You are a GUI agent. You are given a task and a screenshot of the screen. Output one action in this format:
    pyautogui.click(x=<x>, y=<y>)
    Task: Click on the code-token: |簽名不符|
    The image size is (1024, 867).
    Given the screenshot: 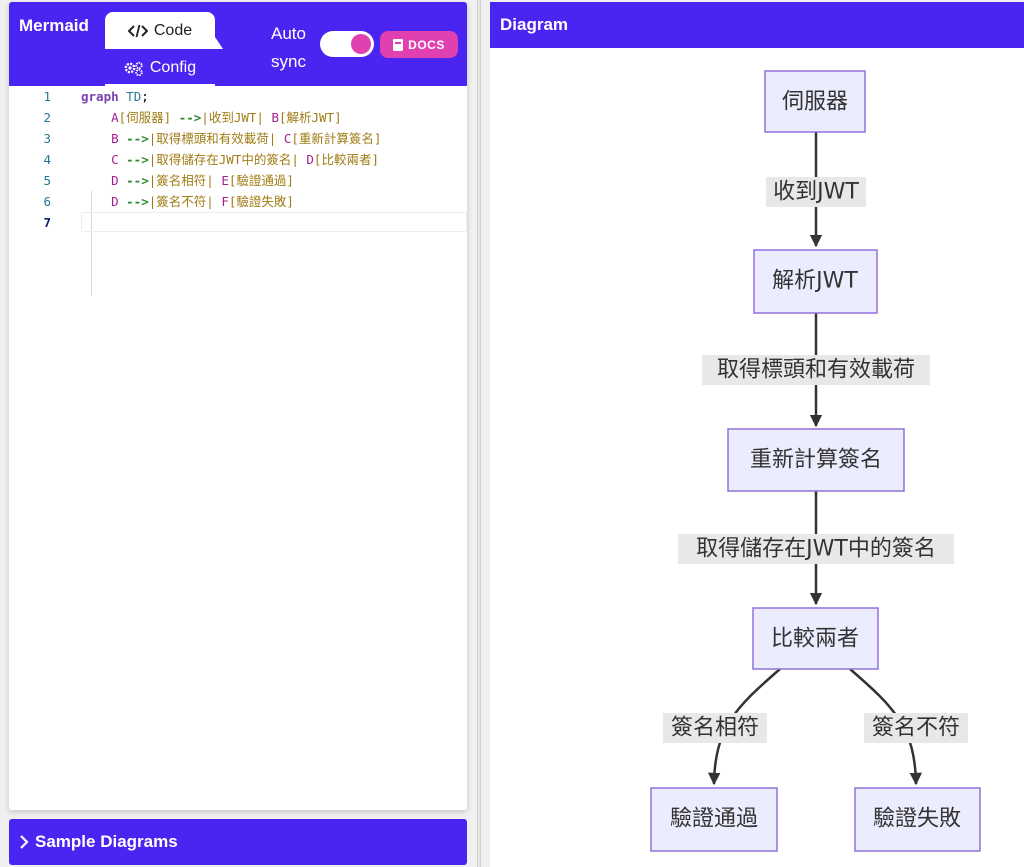 What is the action you would take?
    pyautogui.click(x=185, y=201)
    